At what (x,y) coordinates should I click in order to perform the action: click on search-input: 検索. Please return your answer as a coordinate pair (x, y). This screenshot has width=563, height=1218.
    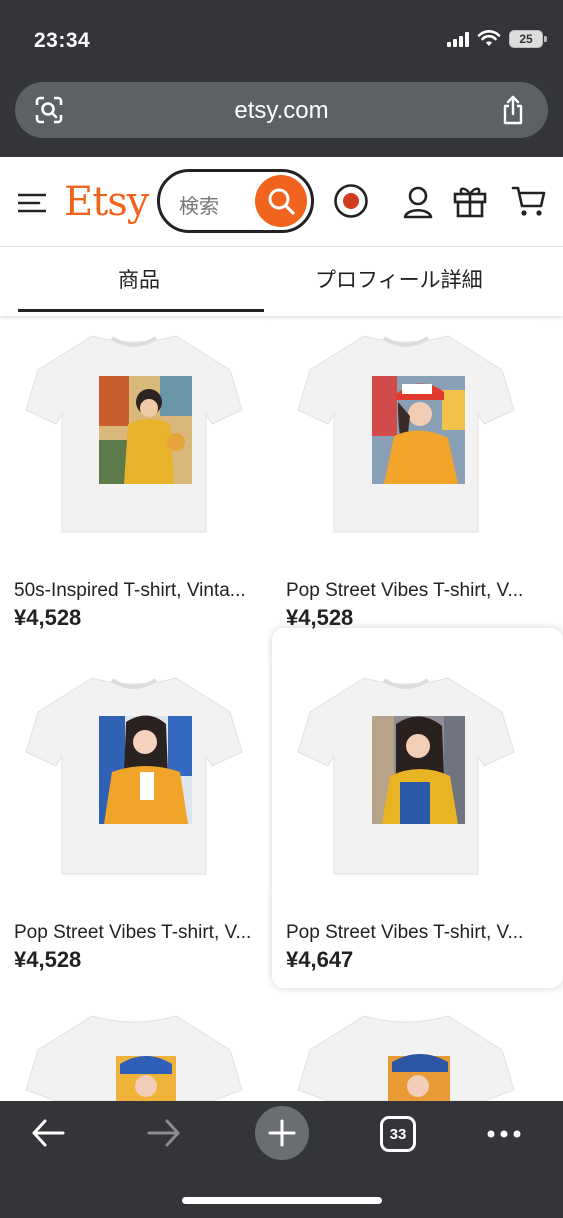
    Looking at the image, I should click on (235, 201).